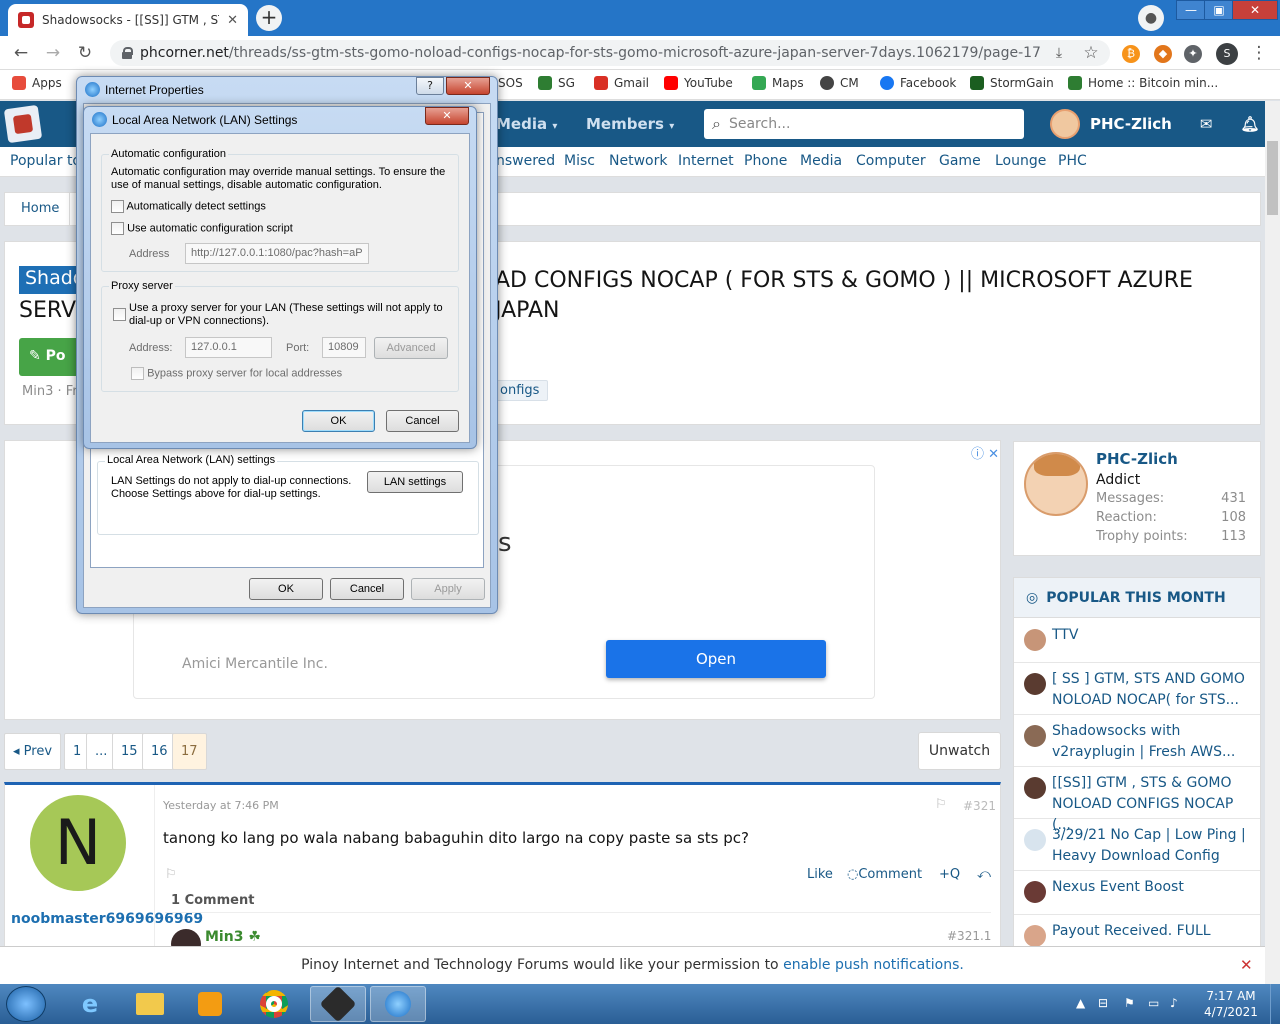 This screenshot has width=1280, height=1024. Describe the element at coordinates (1137, 931) in the screenshot. I see `popular-item: Payout Received. FULL` at that location.